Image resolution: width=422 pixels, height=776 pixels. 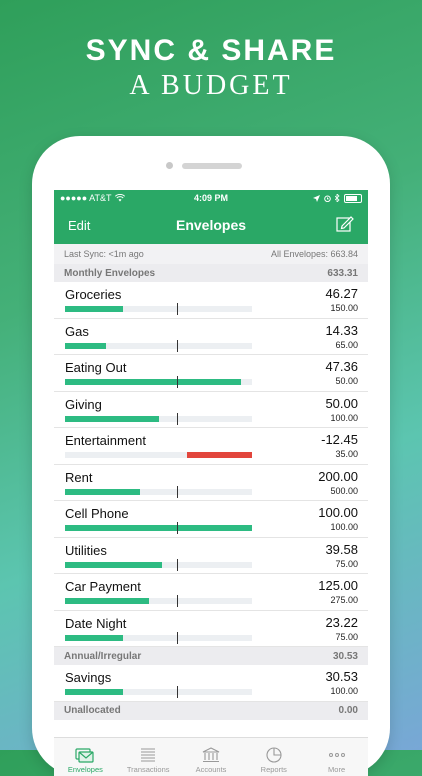 What do you see at coordinates (211, 373) in the screenshot?
I see `envelope-row: Eating Out 47.36 50.00` at bounding box center [211, 373].